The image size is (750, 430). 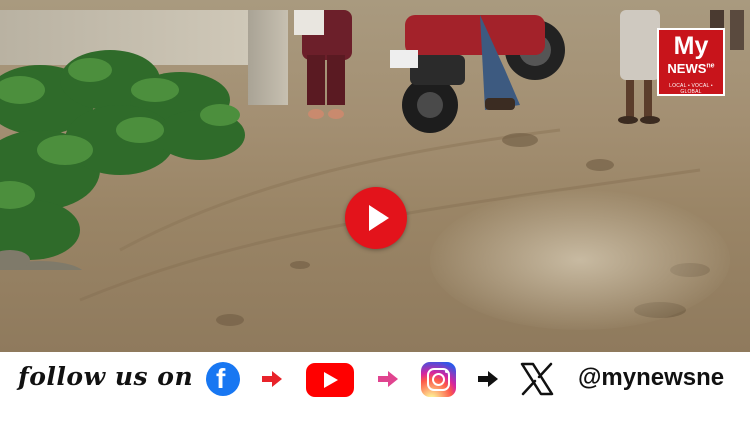 What do you see at coordinates (691, 68) in the screenshot?
I see `logo-brand-bottom: NEWSne` at bounding box center [691, 68].